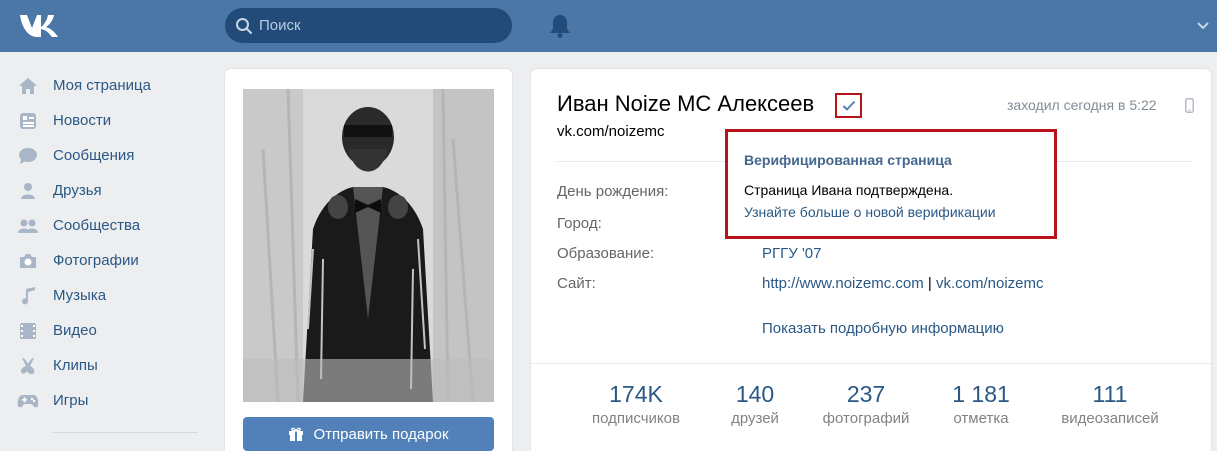 The image size is (1217, 451). I want to click on sidebar-item-communities: Сообщества, so click(109, 225).